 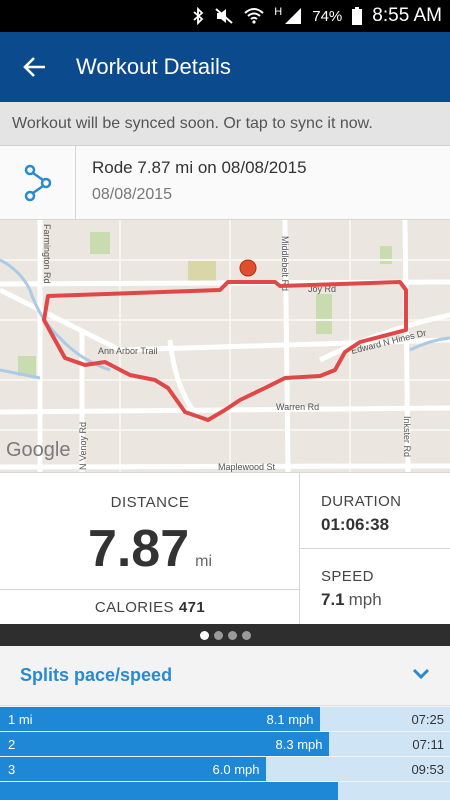 What do you see at coordinates (150, 502) in the screenshot?
I see `distance-label: DISTANCE` at bounding box center [150, 502].